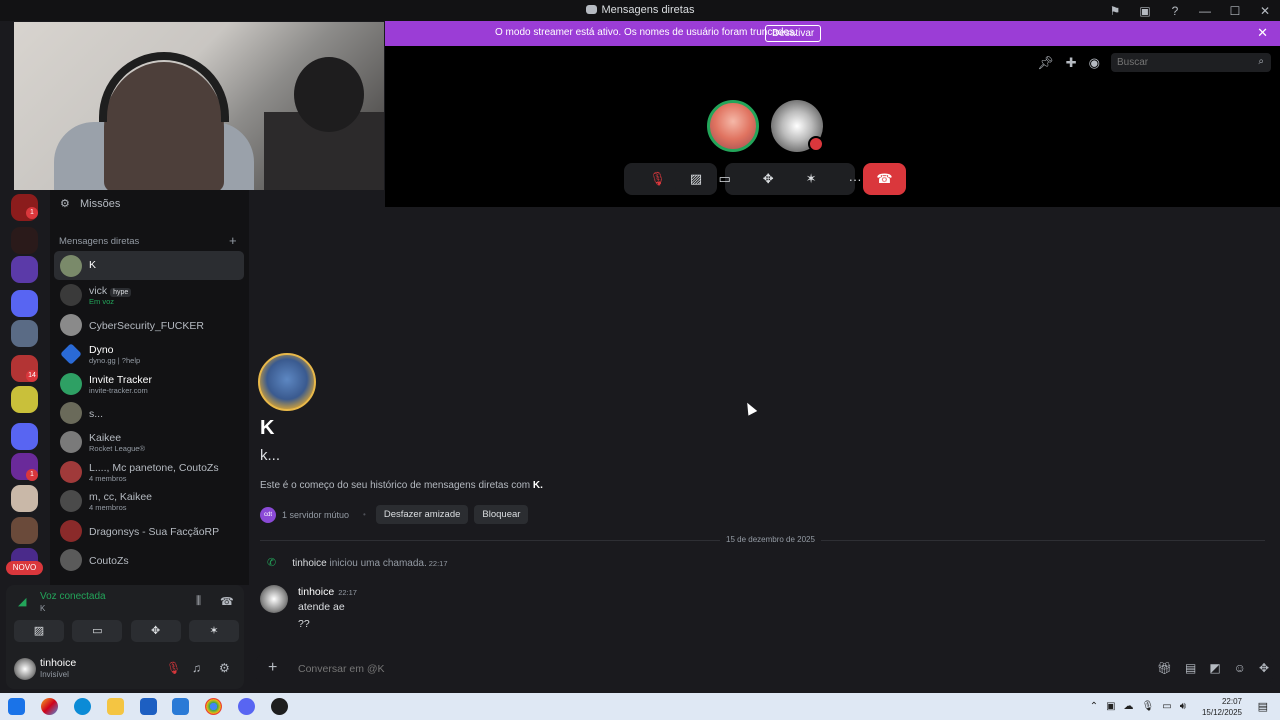  Describe the element at coordinates (149, 266) in the screenshot. I see `dm-item-k: K` at that location.